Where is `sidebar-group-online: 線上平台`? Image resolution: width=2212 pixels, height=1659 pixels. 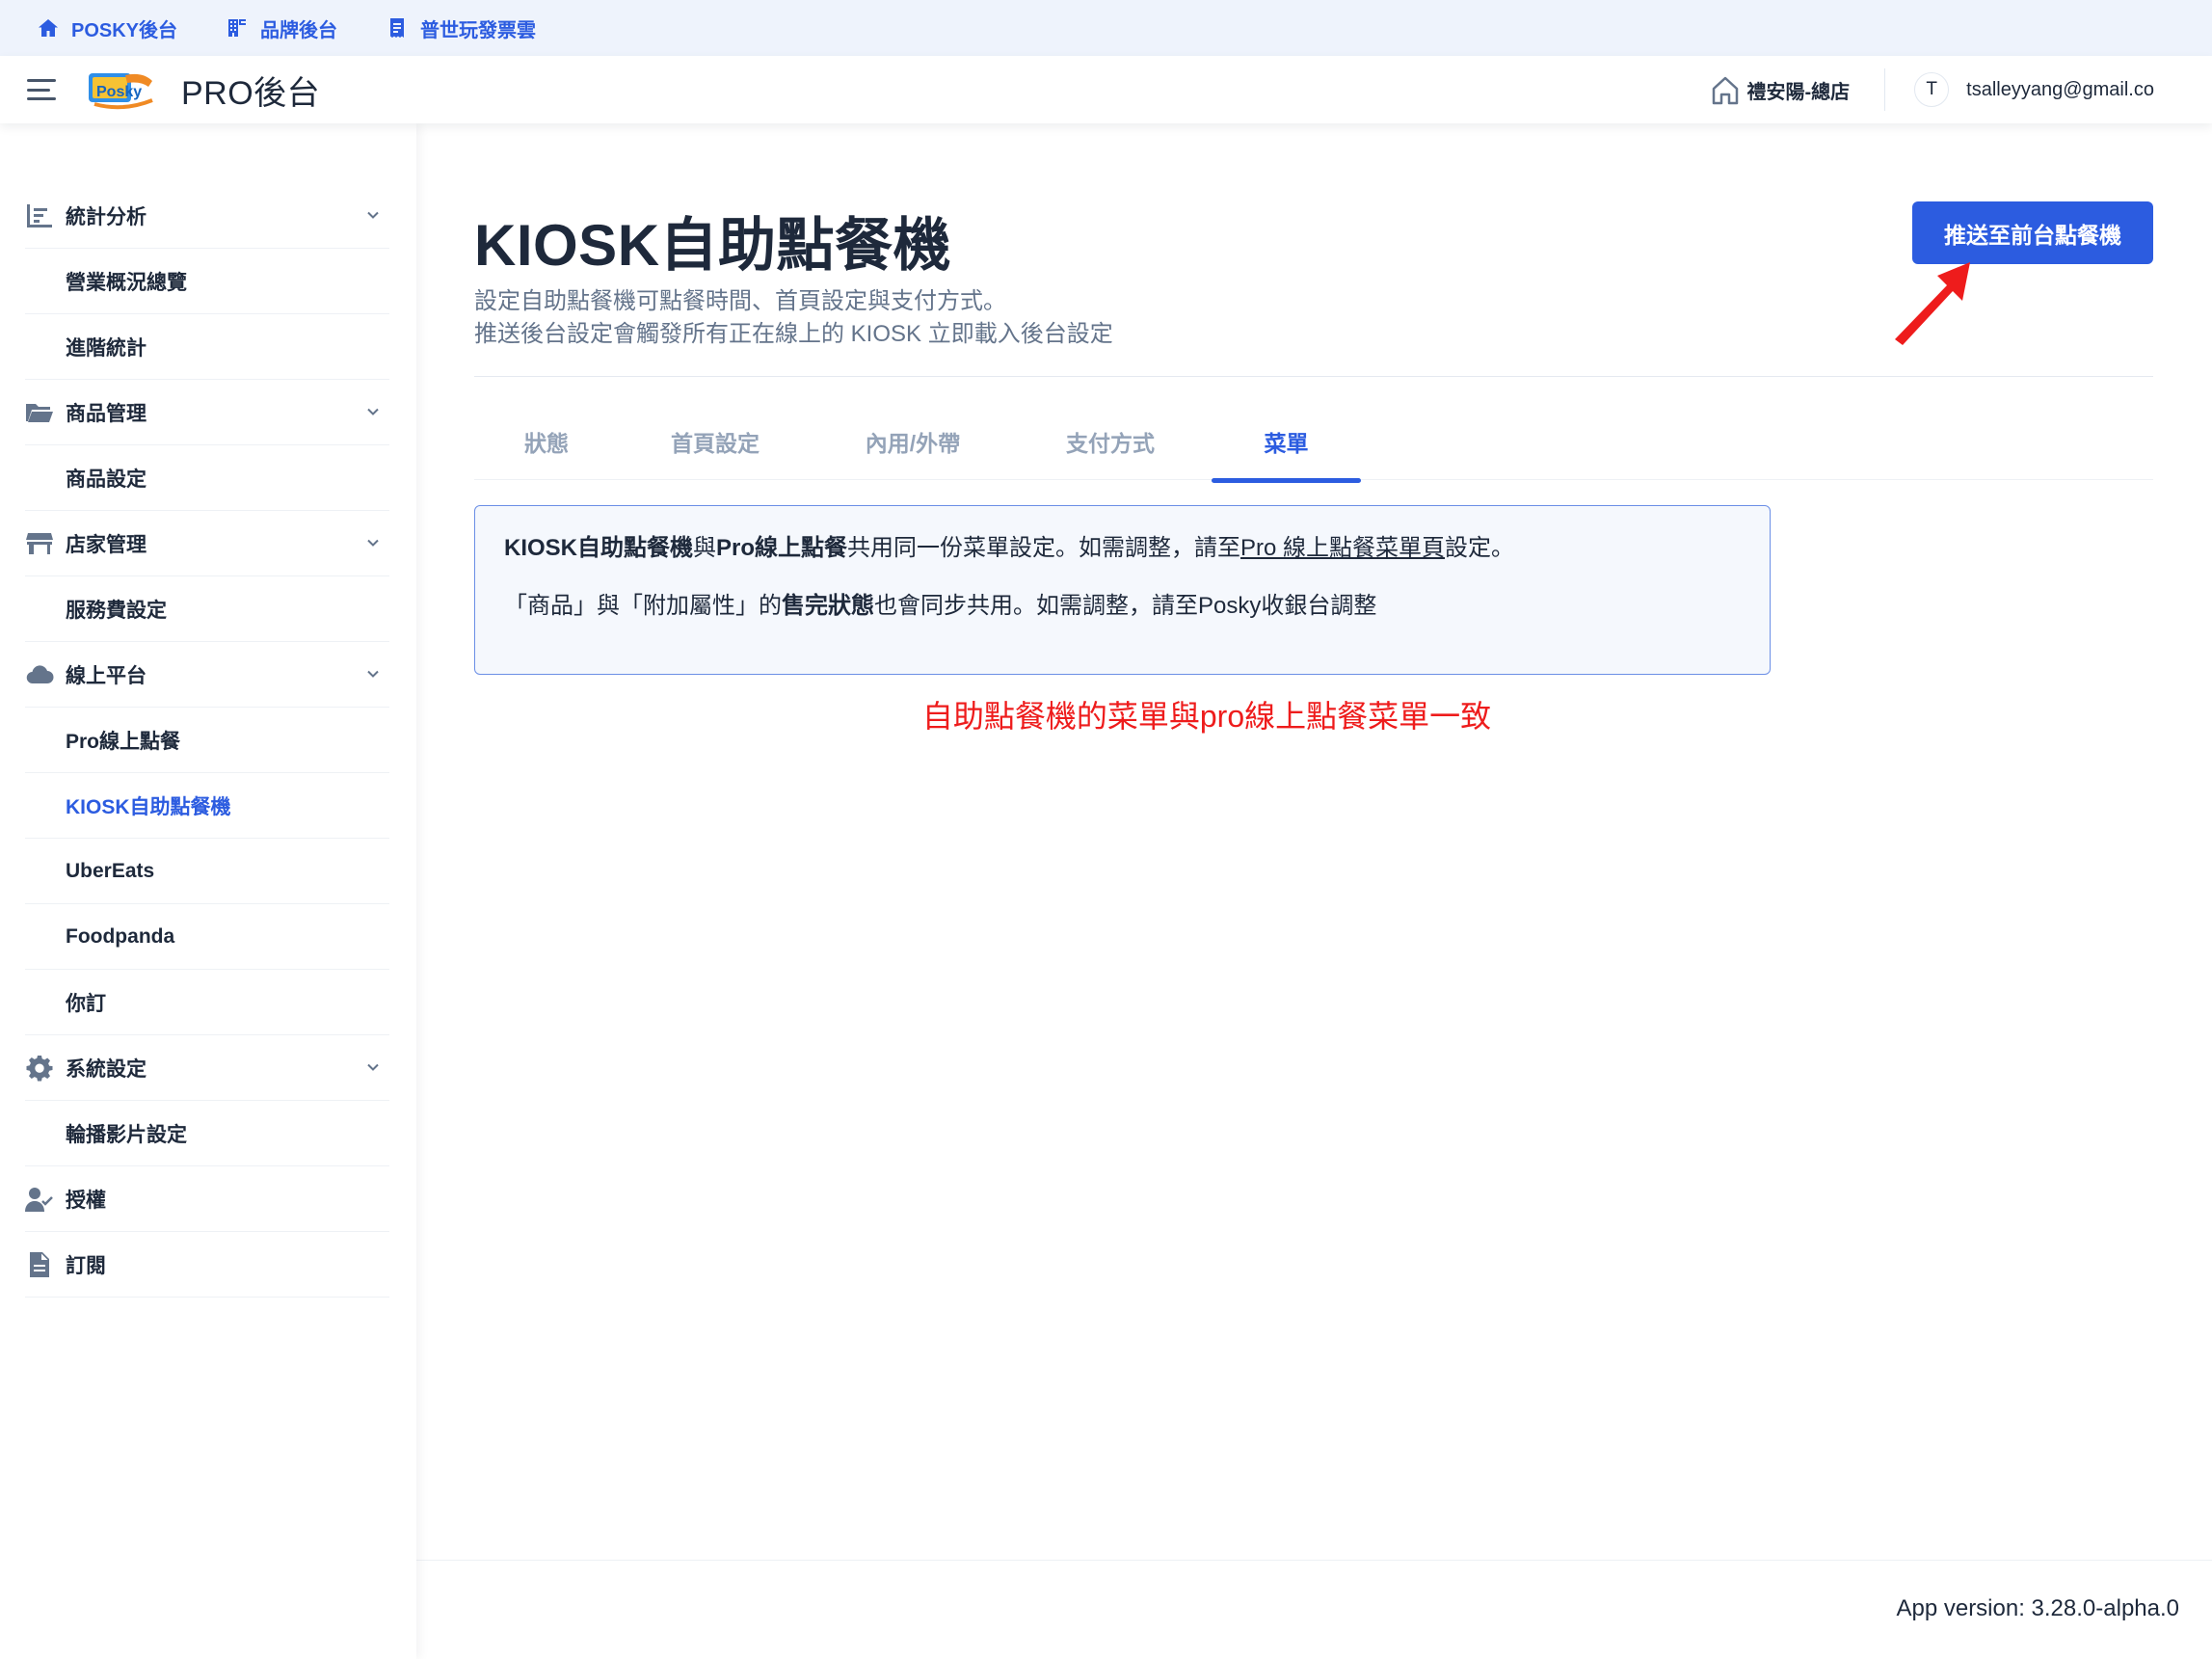
sidebar-group-online: 線上平台 is located at coordinates (207, 675).